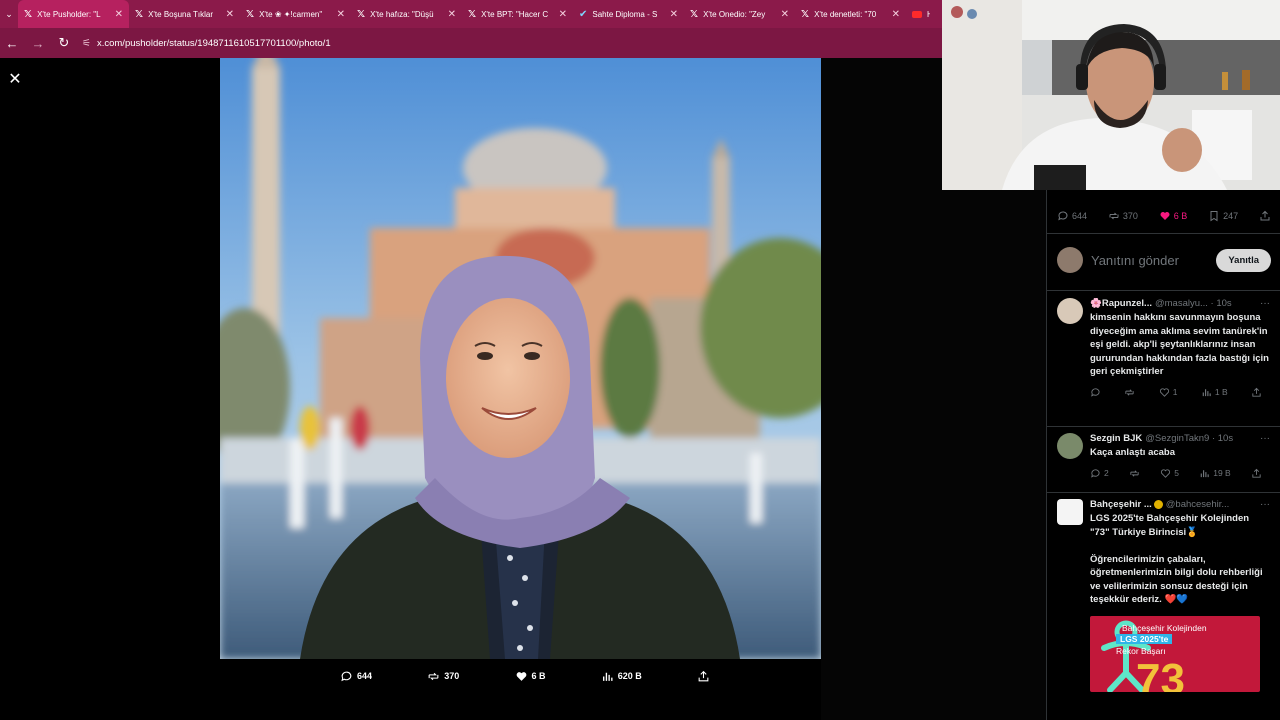 This screenshot has height=720, width=1280. I want to click on tab-title: X'te Pusholder: "L, so click(69, 14).